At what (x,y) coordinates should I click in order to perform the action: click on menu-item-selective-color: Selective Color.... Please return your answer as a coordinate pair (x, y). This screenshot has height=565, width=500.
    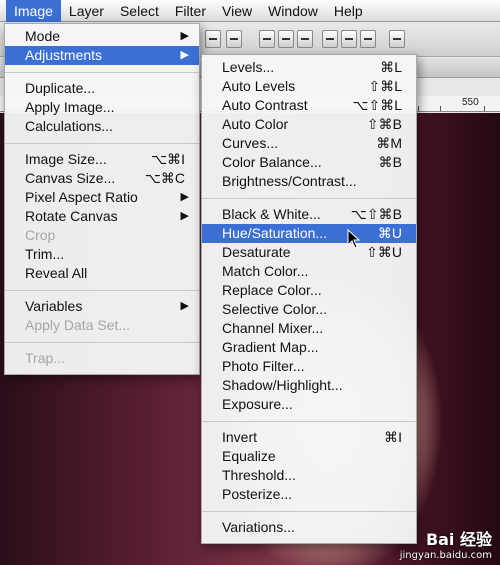
    Looking at the image, I should click on (309, 309).